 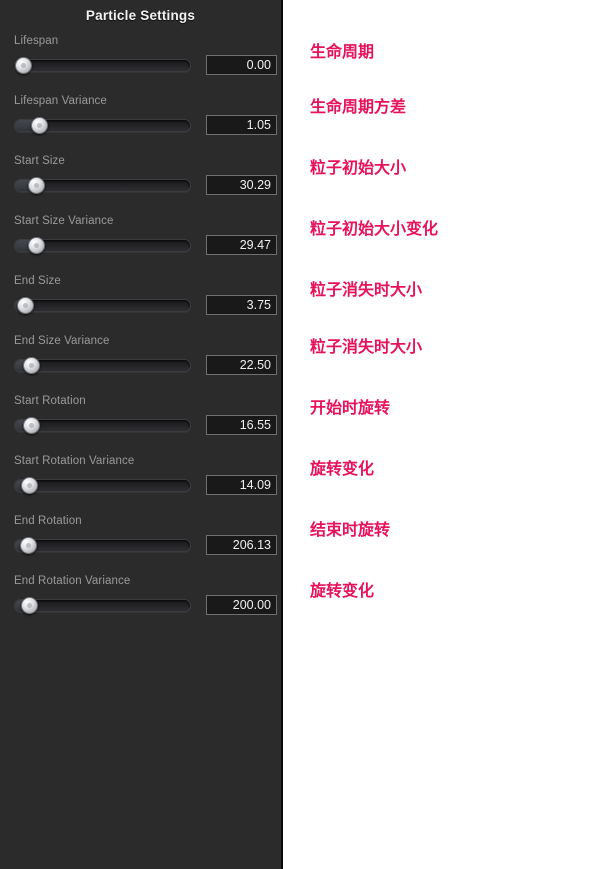 What do you see at coordinates (241, 305) in the screenshot?
I see `value-field-end-size: 3.75` at bounding box center [241, 305].